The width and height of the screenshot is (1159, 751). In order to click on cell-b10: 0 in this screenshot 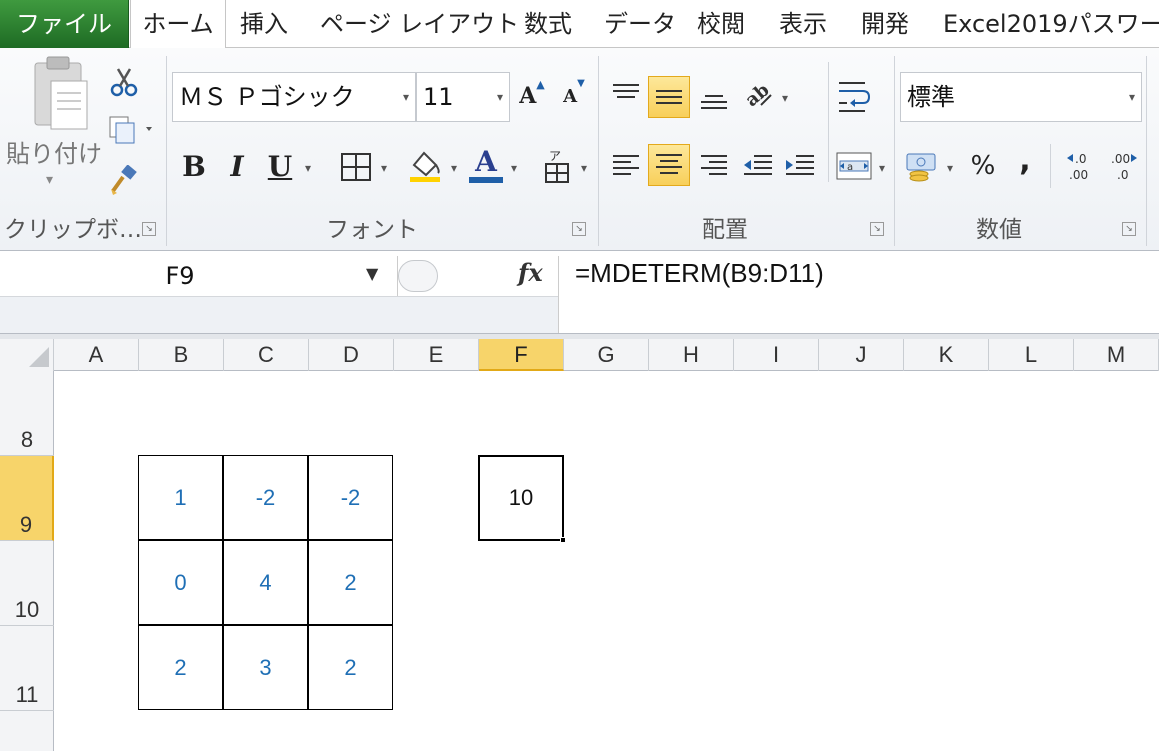, I will do `click(180, 582)`.